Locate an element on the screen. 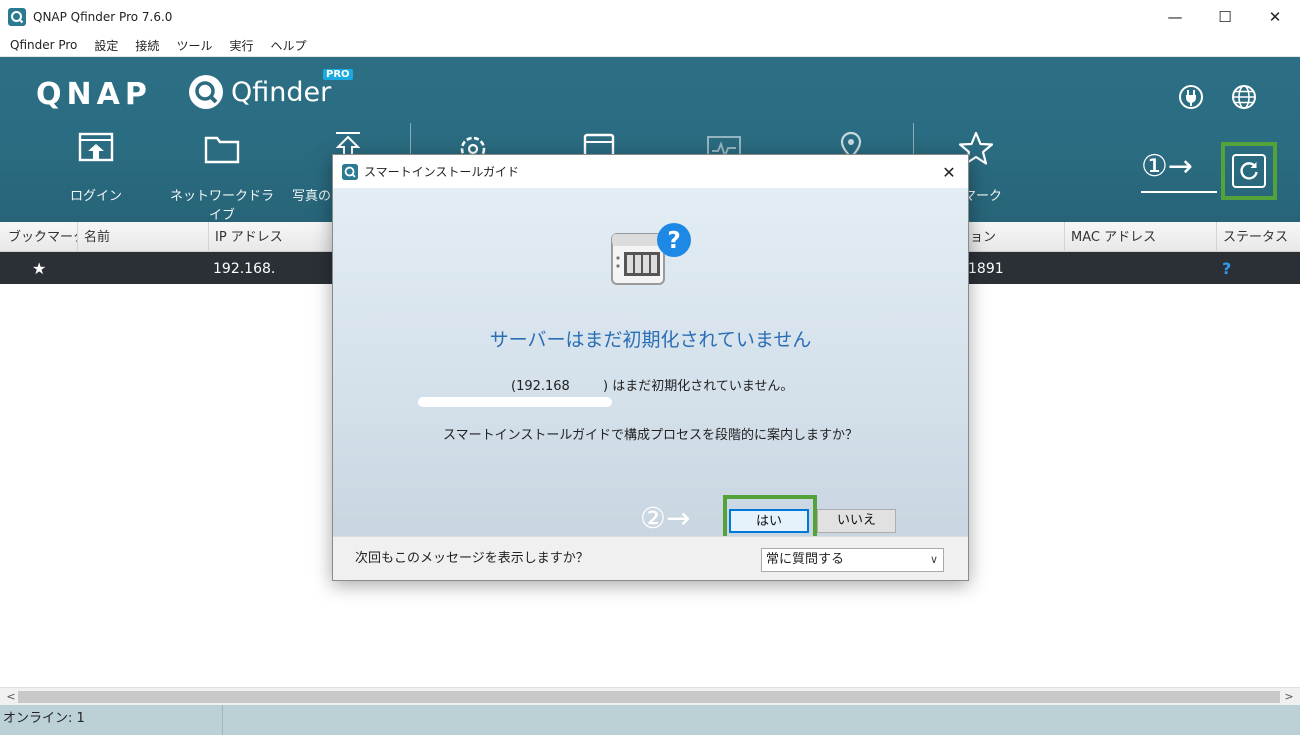 The height and width of the screenshot is (735, 1300). sort-caret-icon: ^ is located at coordinates (40, 235).